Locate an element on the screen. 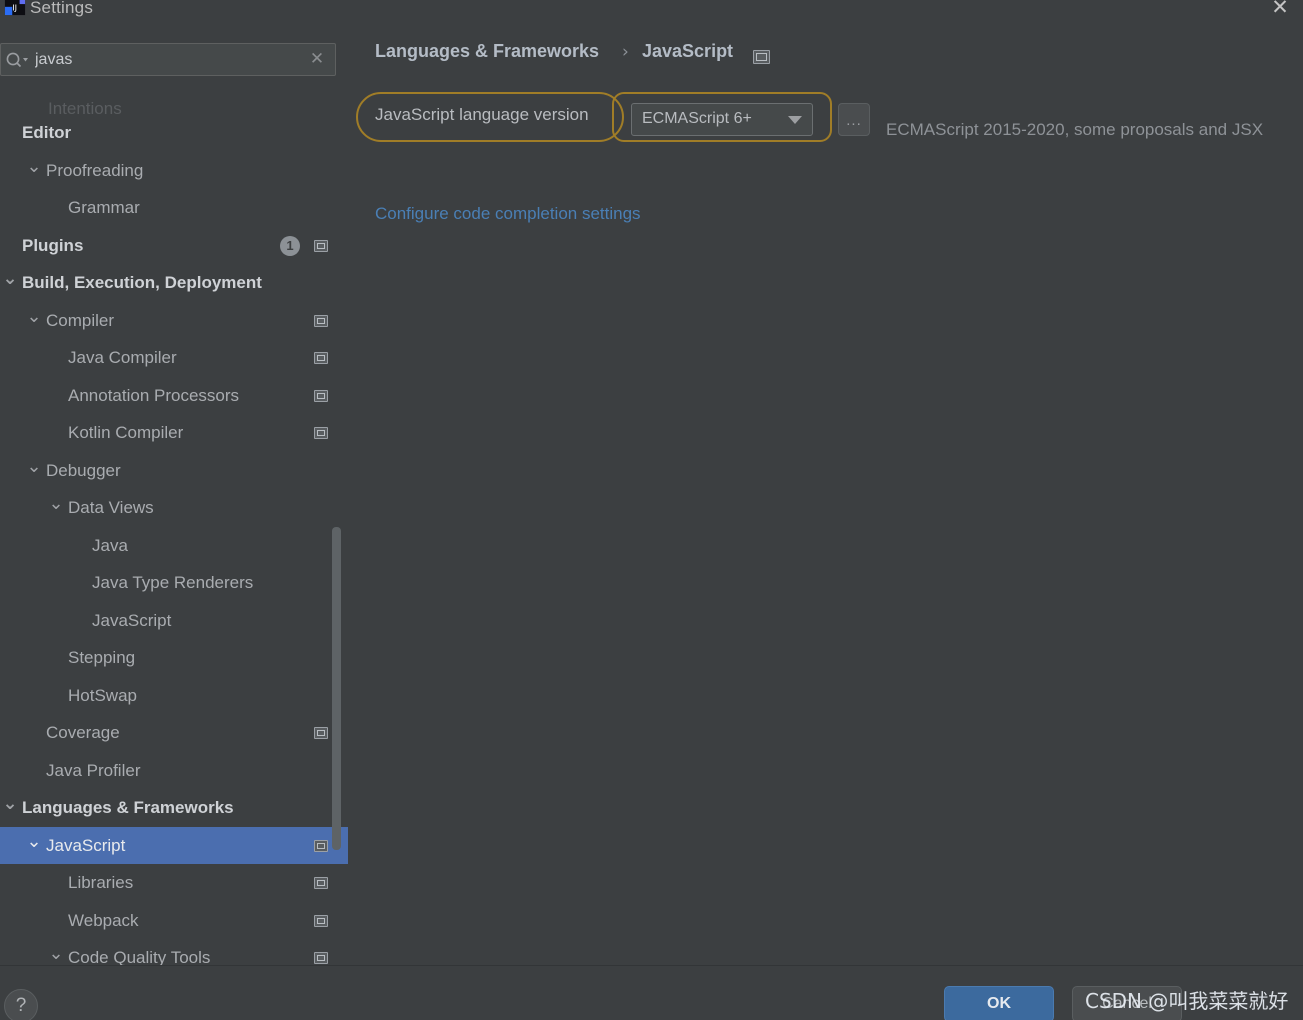  sidebar-item-label: Languages & Frameworks is located at coordinates (128, 807).